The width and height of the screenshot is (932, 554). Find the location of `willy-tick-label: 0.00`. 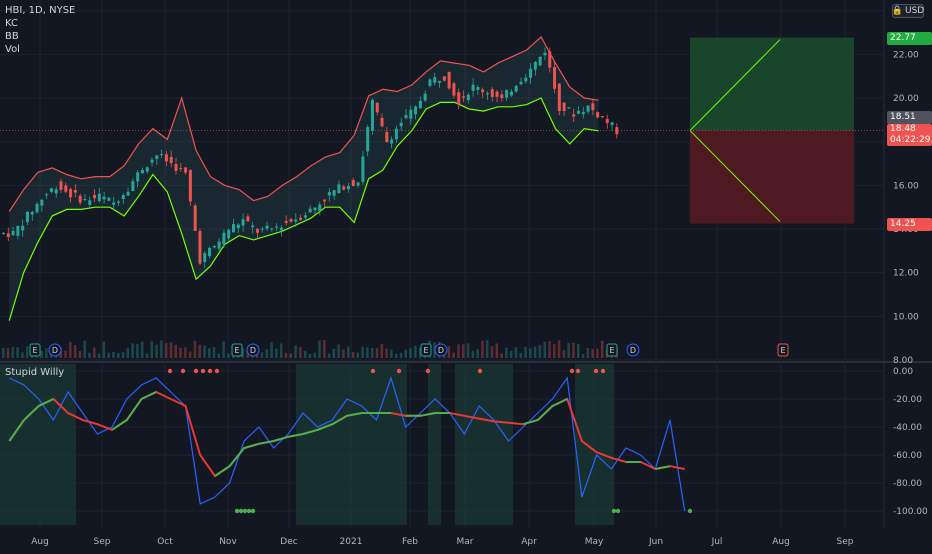

willy-tick-label: 0.00 is located at coordinates (903, 372).